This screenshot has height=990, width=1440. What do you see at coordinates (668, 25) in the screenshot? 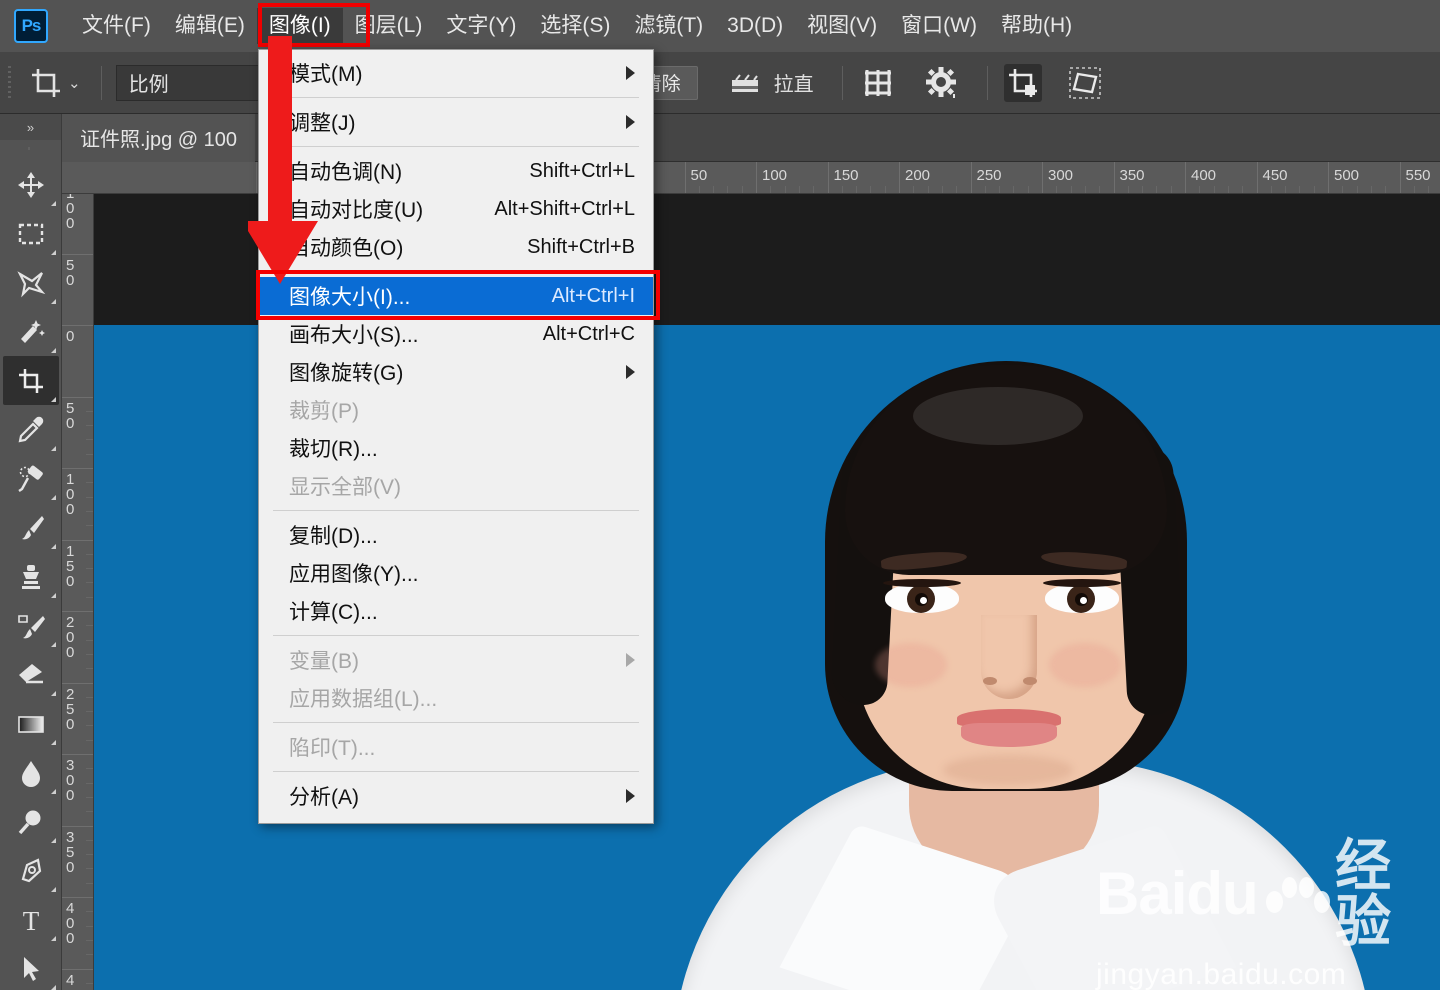
I see `menu-filter: 滤镜(T)` at bounding box center [668, 25].